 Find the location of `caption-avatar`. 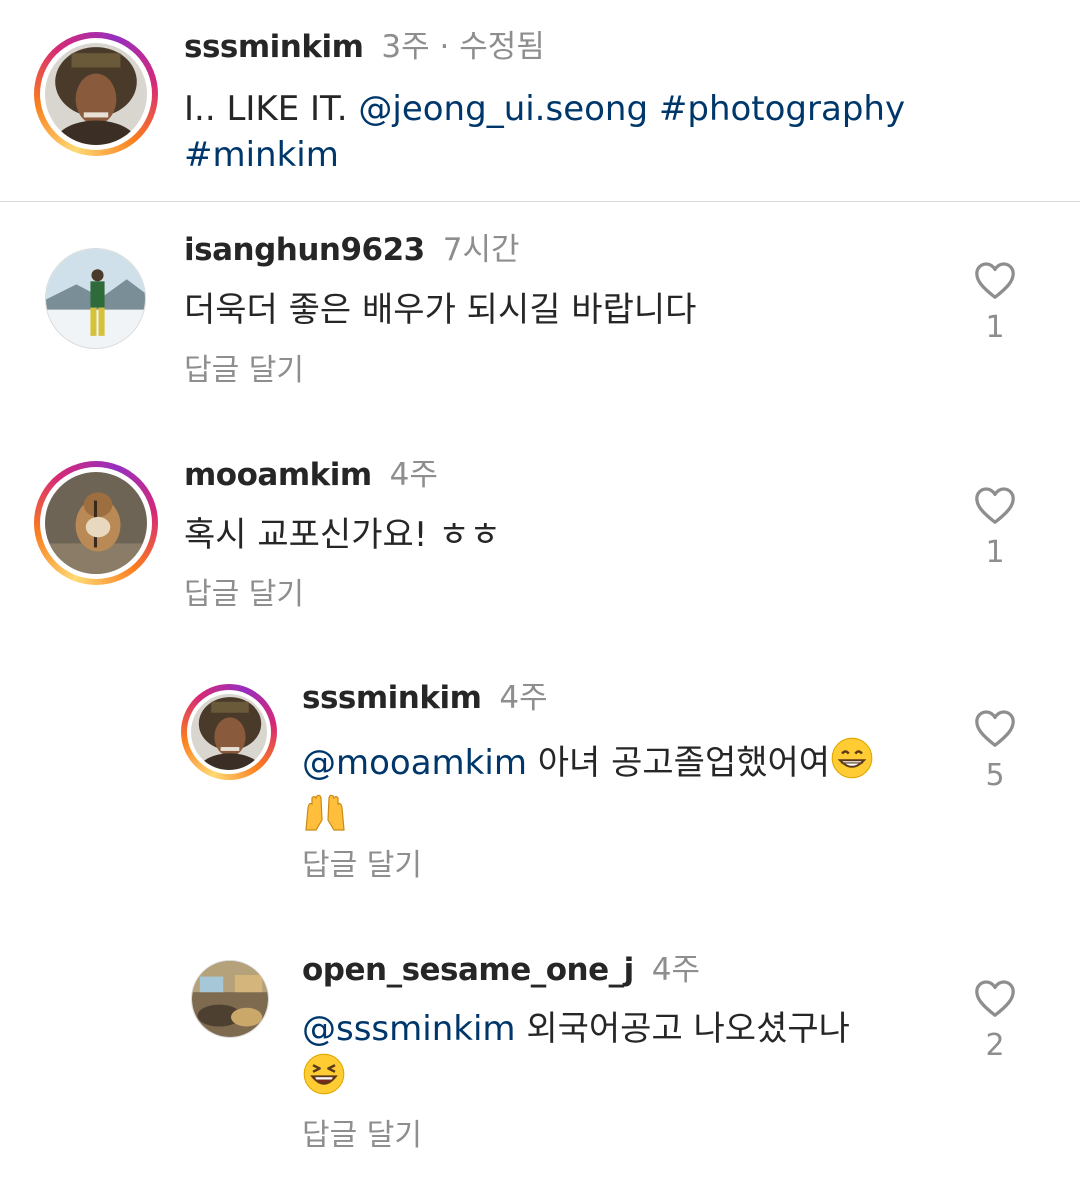

caption-avatar is located at coordinates (96, 94).